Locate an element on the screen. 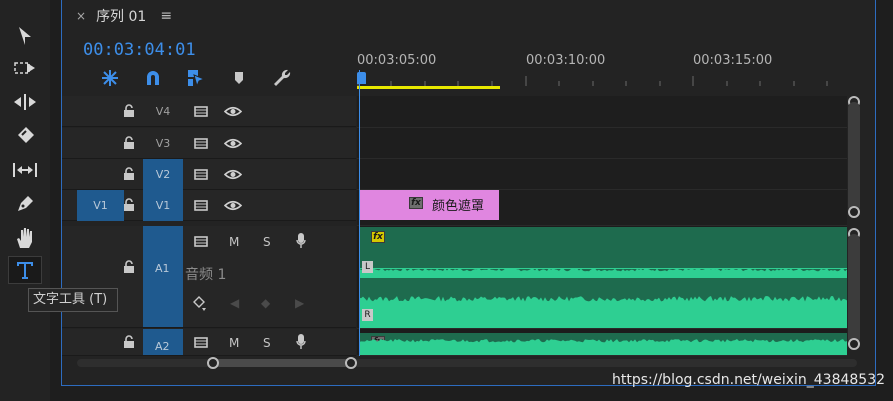 The image size is (893, 401). selection-tool is located at coordinates (25, 36).